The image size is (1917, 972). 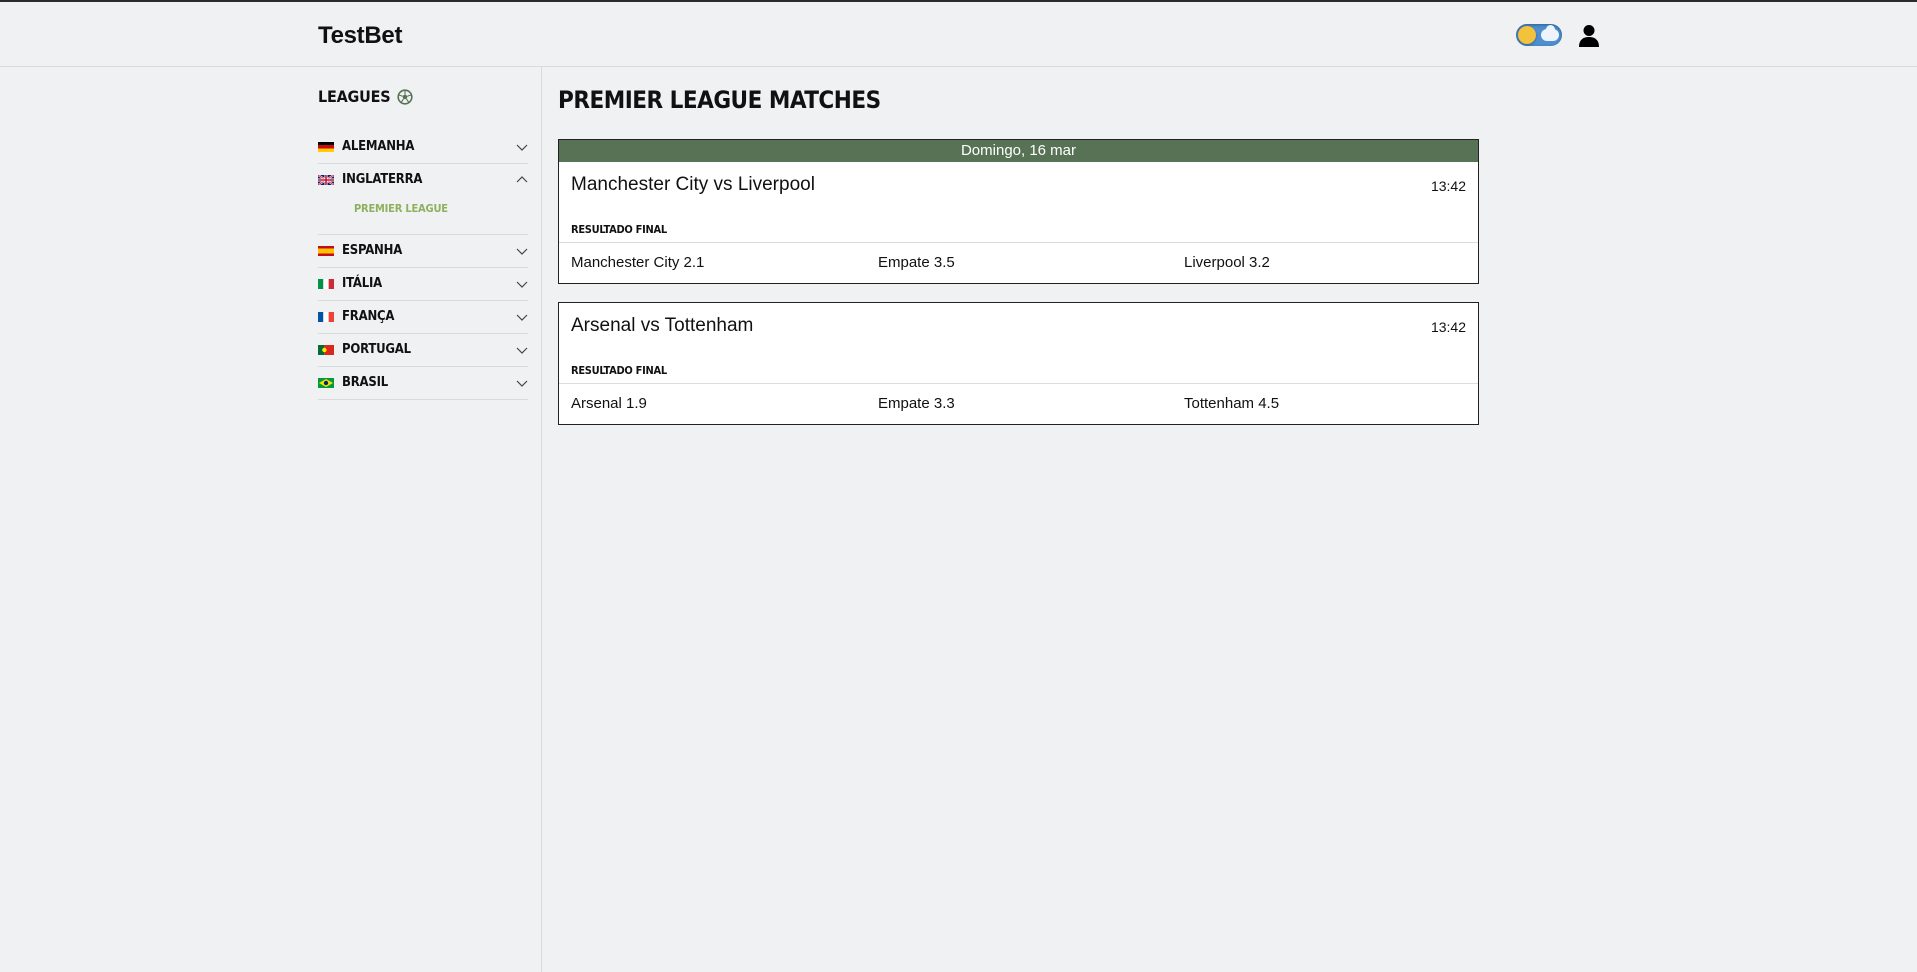 What do you see at coordinates (326, 251) in the screenshot?
I see `spain-flag-icon` at bounding box center [326, 251].